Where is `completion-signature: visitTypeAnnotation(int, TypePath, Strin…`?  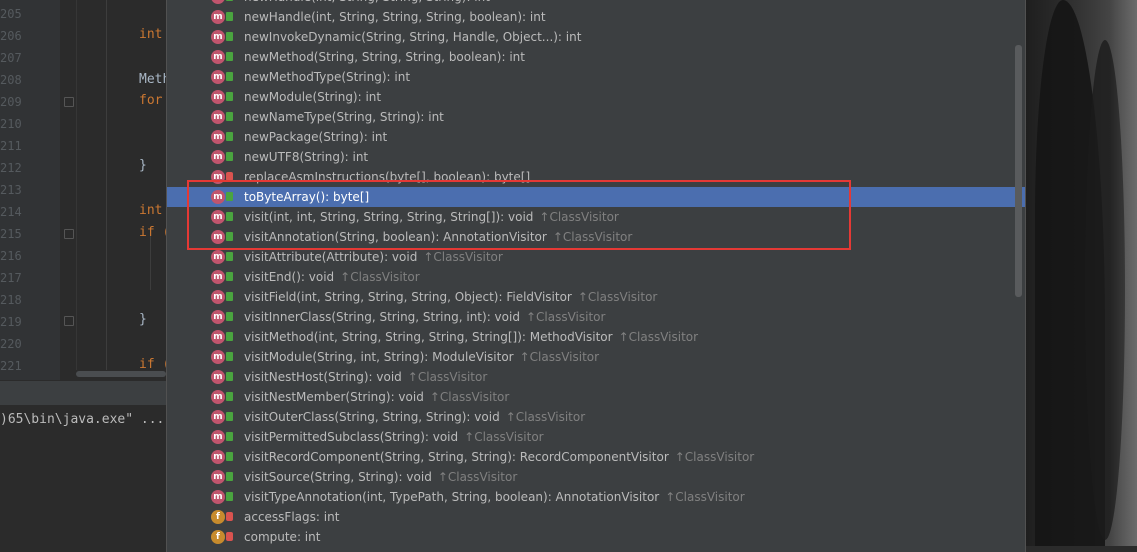
completion-signature: visitTypeAnnotation(int, TypePath, Strin… is located at coordinates (452, 497).